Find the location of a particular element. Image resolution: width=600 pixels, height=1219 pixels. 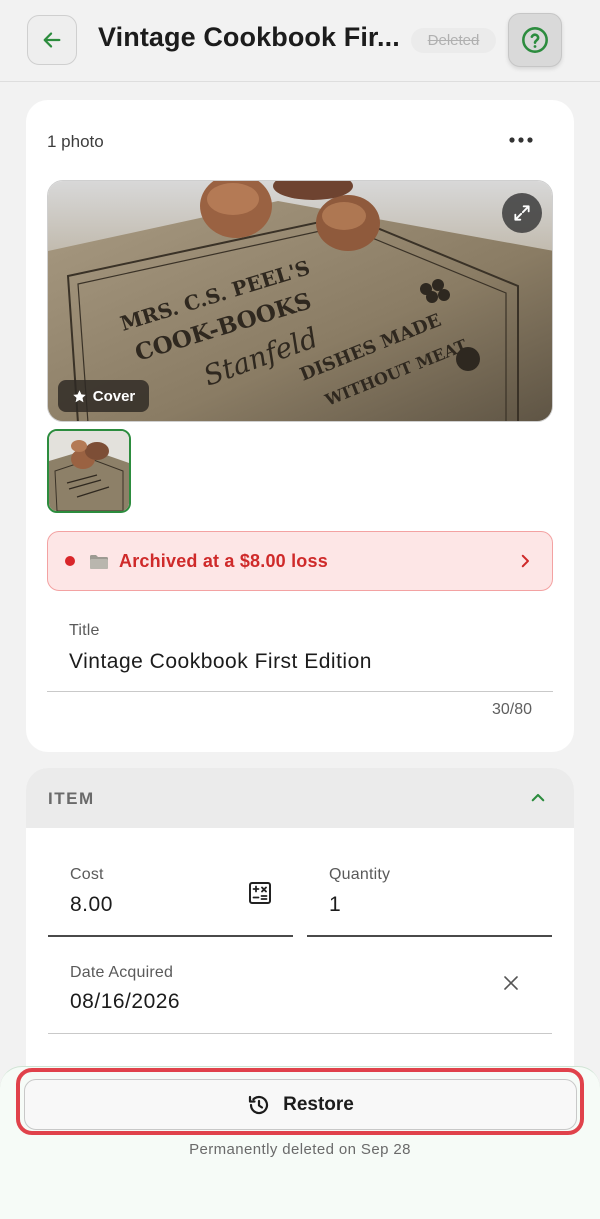

more-options-button is located at coordinates (521, 140).